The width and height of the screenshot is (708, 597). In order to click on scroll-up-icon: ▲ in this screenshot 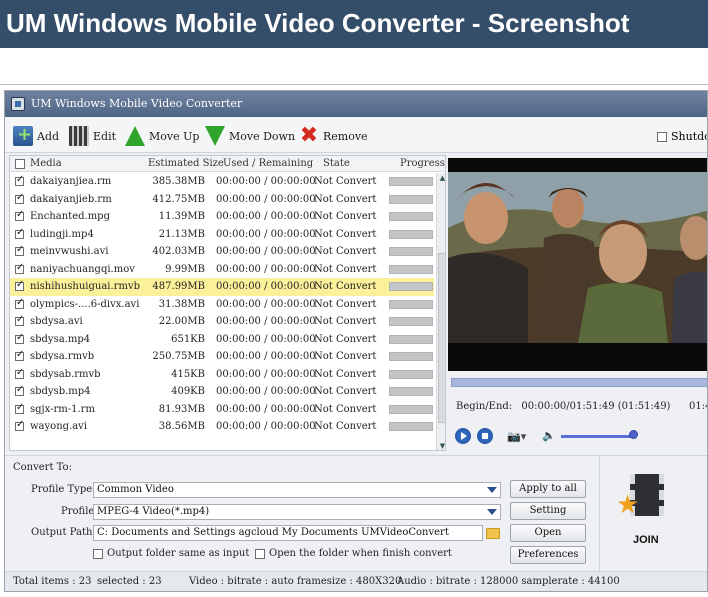, I will do `click(441, 178)`.